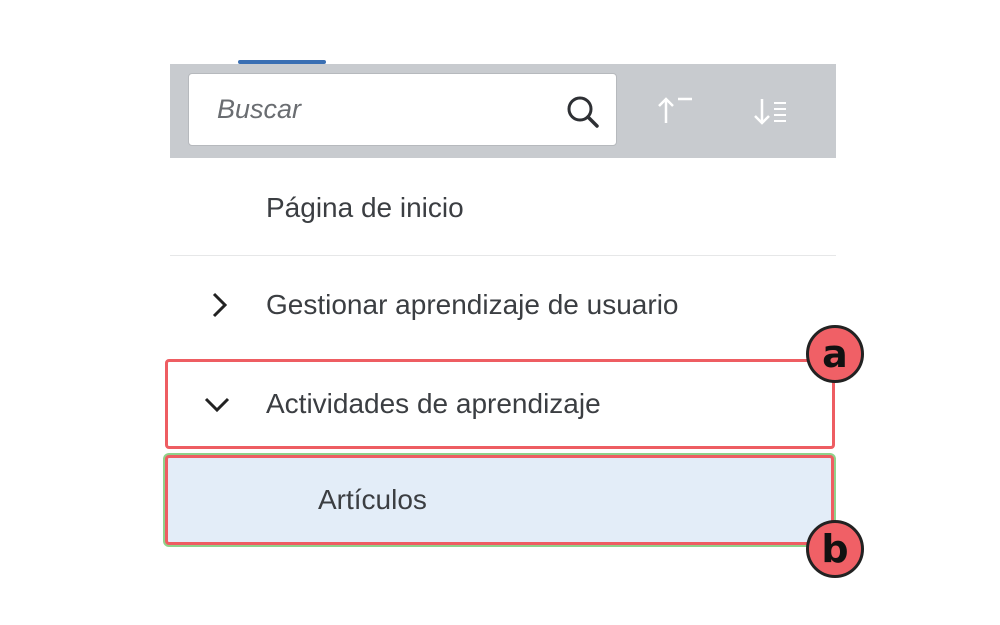  Describe the element at coordinates (219, 305) in the screenshot. I see `chevron-right-icon` at that location.